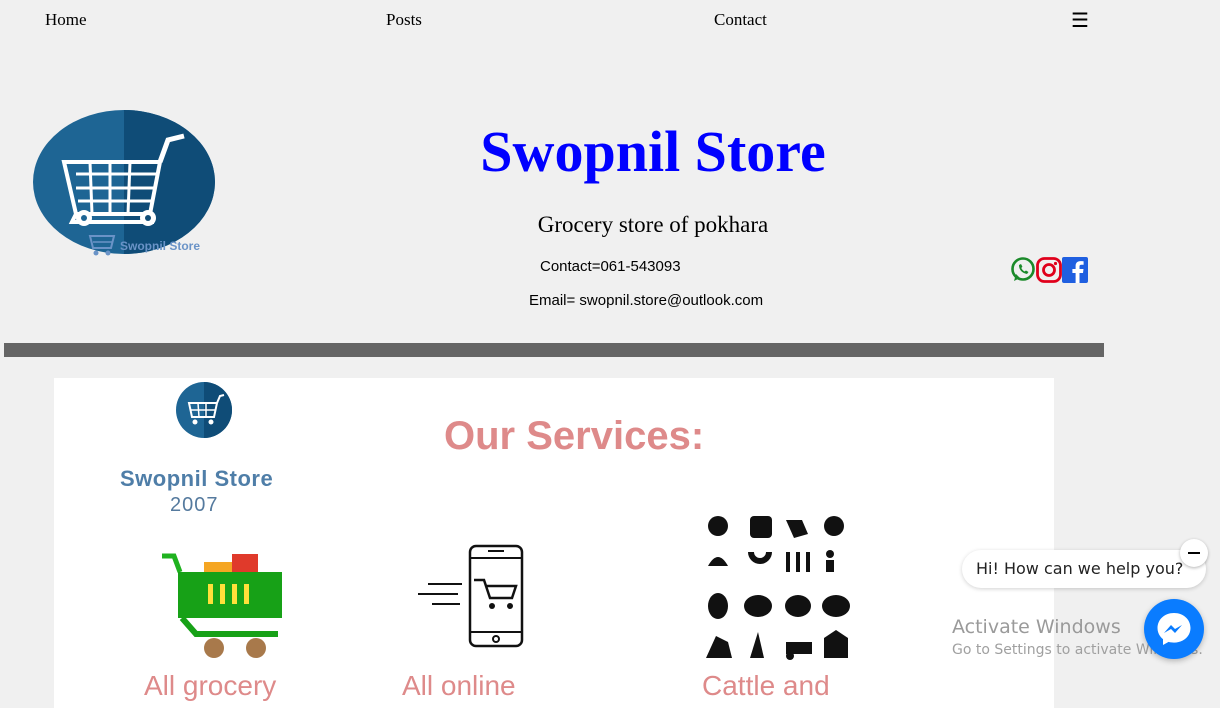 This screenshot has width=1220, height=708. I want to click on service-caption-cattle: Cattle and, so click(766, 685).